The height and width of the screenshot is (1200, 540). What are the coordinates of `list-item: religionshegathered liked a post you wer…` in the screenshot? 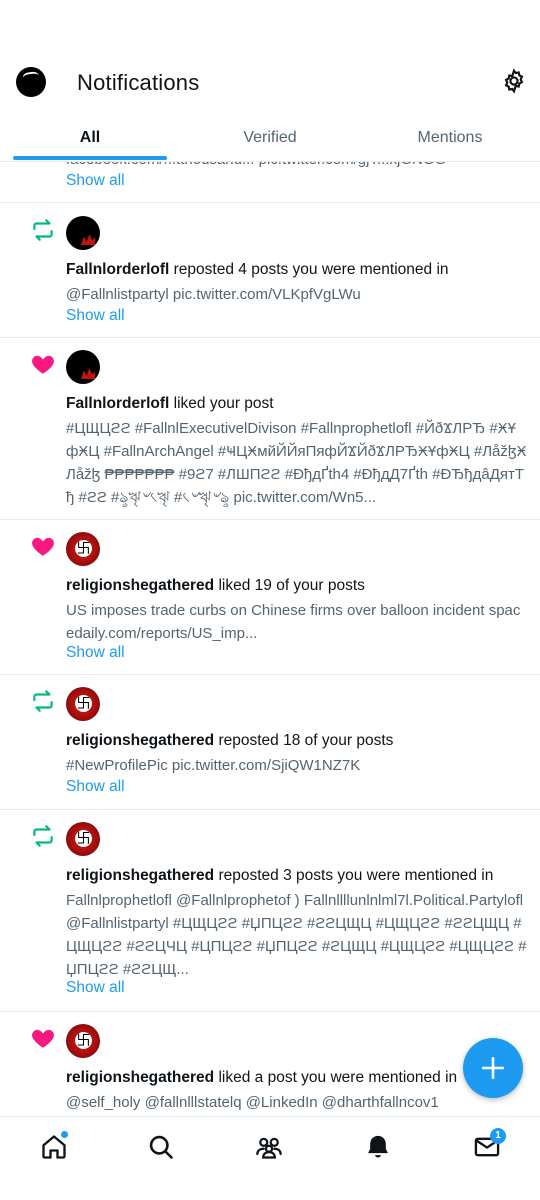 It's located at (270, 1064).